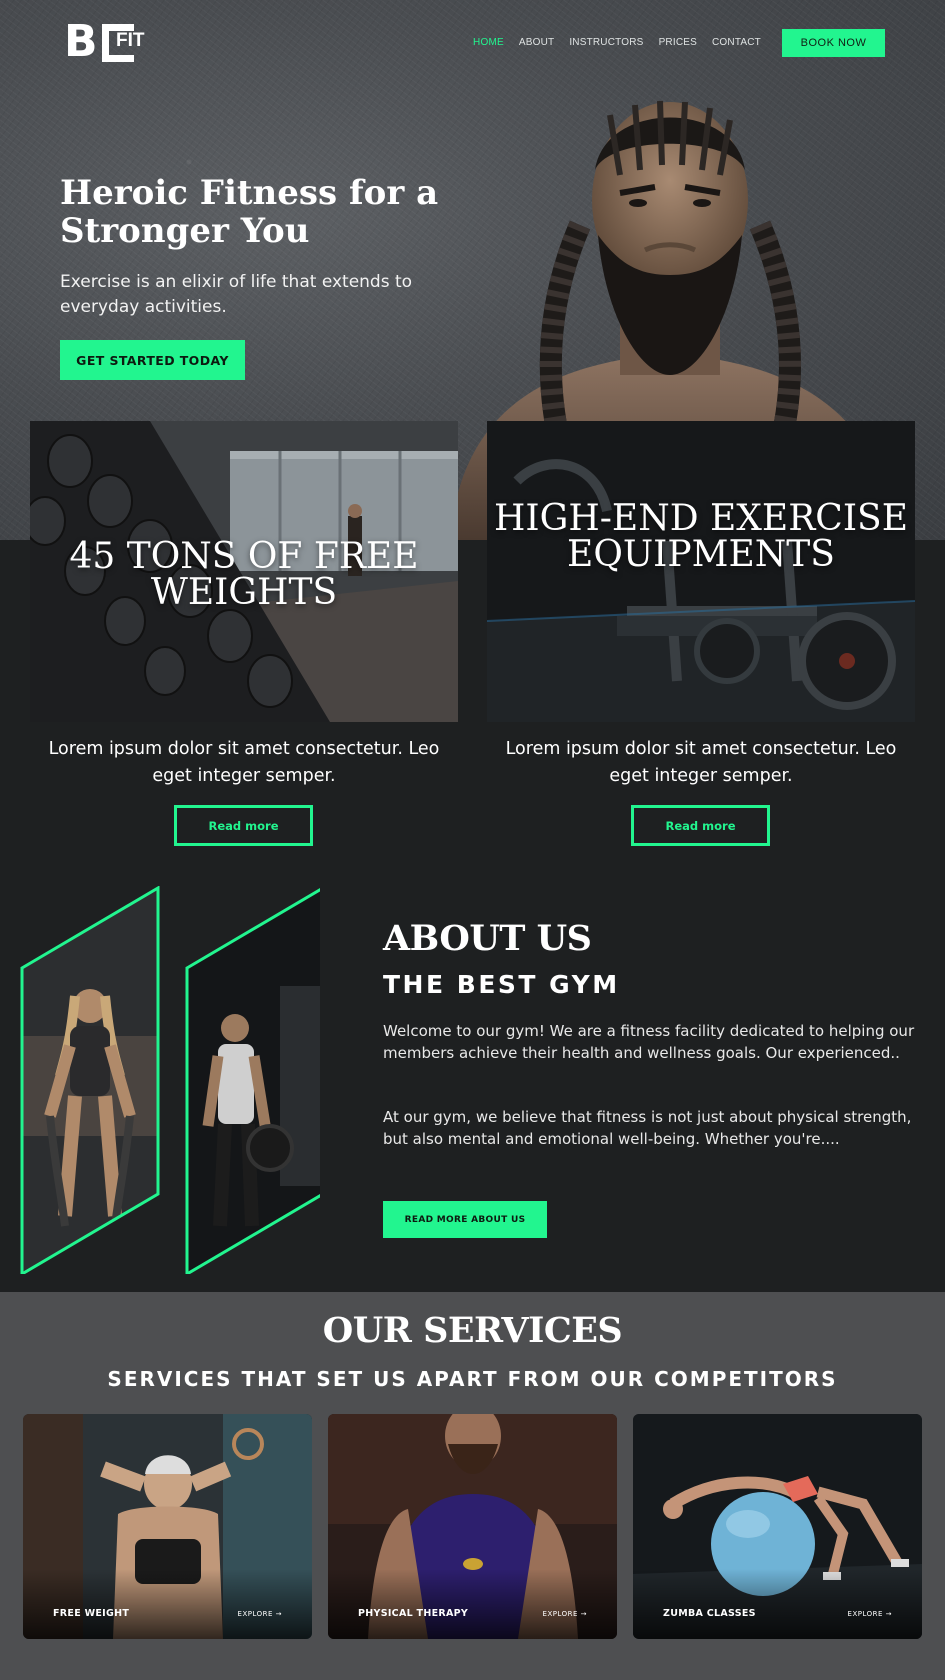  I want to click on about-title: ABOUT US, so click(487, 938).